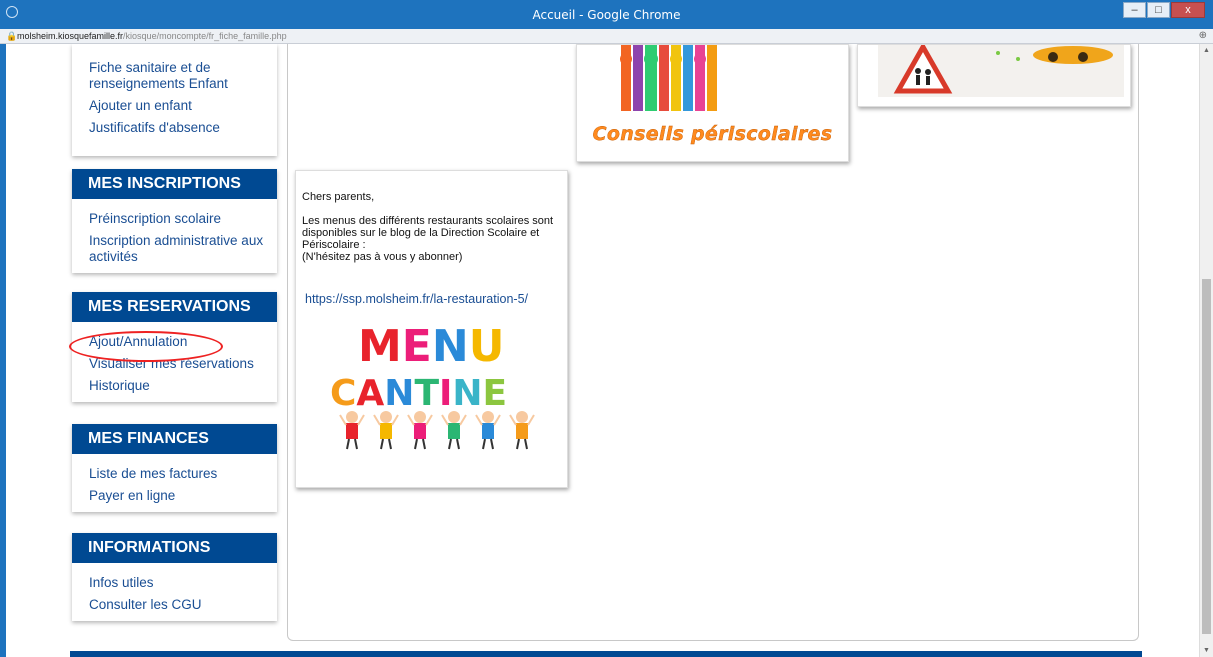 The height and width of the screenshot is (657, 1213). I want to click on menu-header-inscriptions: MES INSCRIPTIONS, so click(174, 184).